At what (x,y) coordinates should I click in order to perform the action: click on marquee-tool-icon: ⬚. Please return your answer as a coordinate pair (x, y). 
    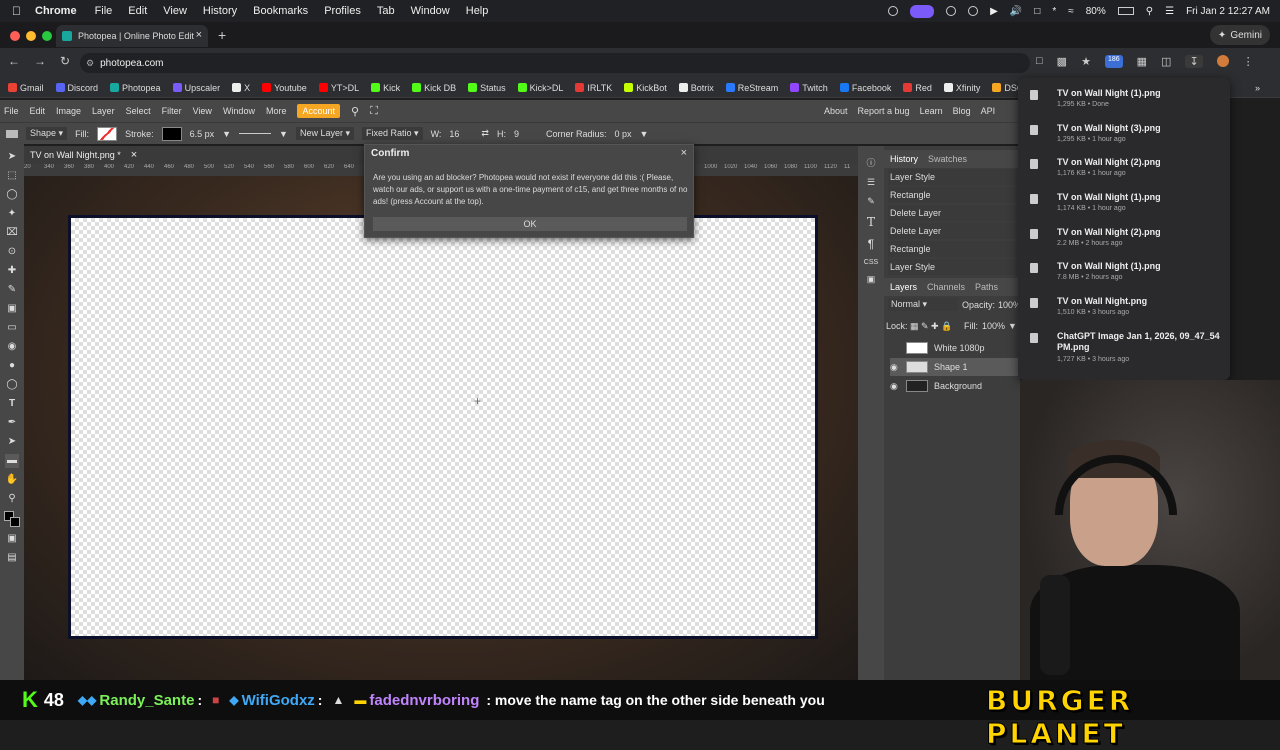
    Looking at the image, I should click on (12, 176).